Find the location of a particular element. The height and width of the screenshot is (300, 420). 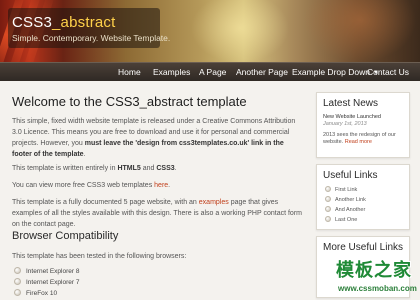

logo-accent-text: _abstract is located at coordinates (84, 22).